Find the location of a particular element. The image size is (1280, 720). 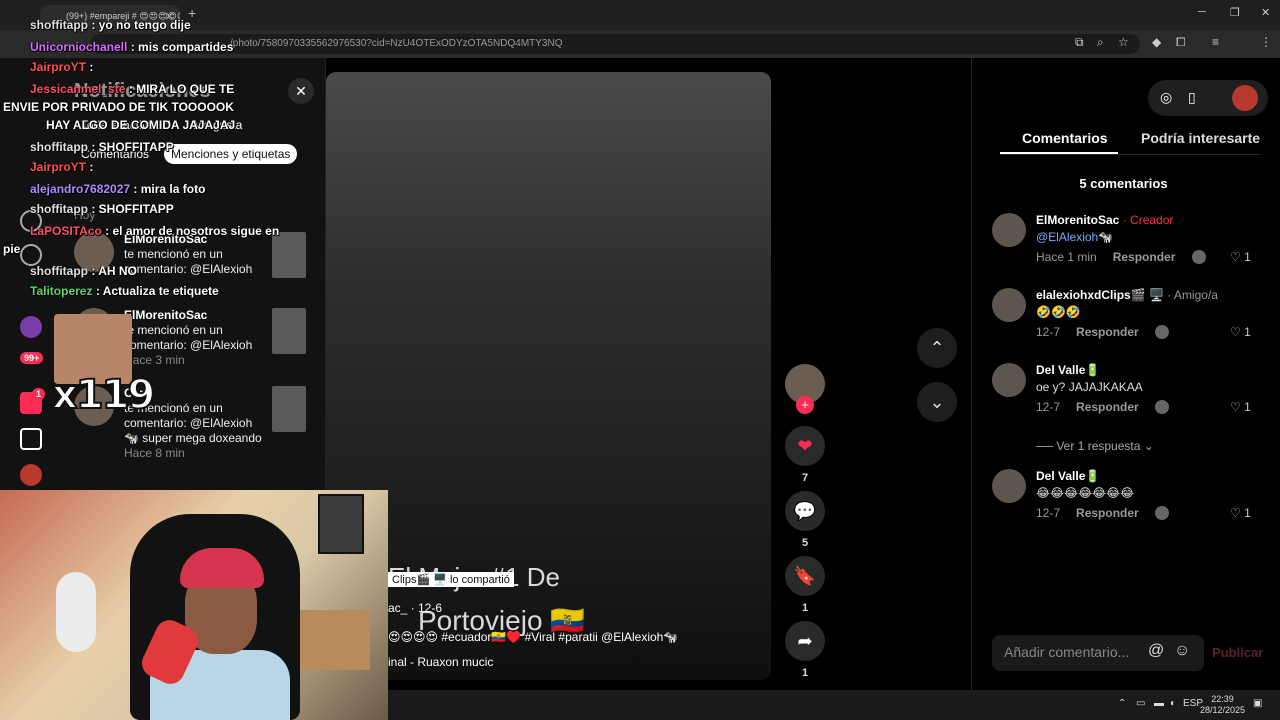

chat-text: : SHOFFITAPP is located at coordinates (132, 147).